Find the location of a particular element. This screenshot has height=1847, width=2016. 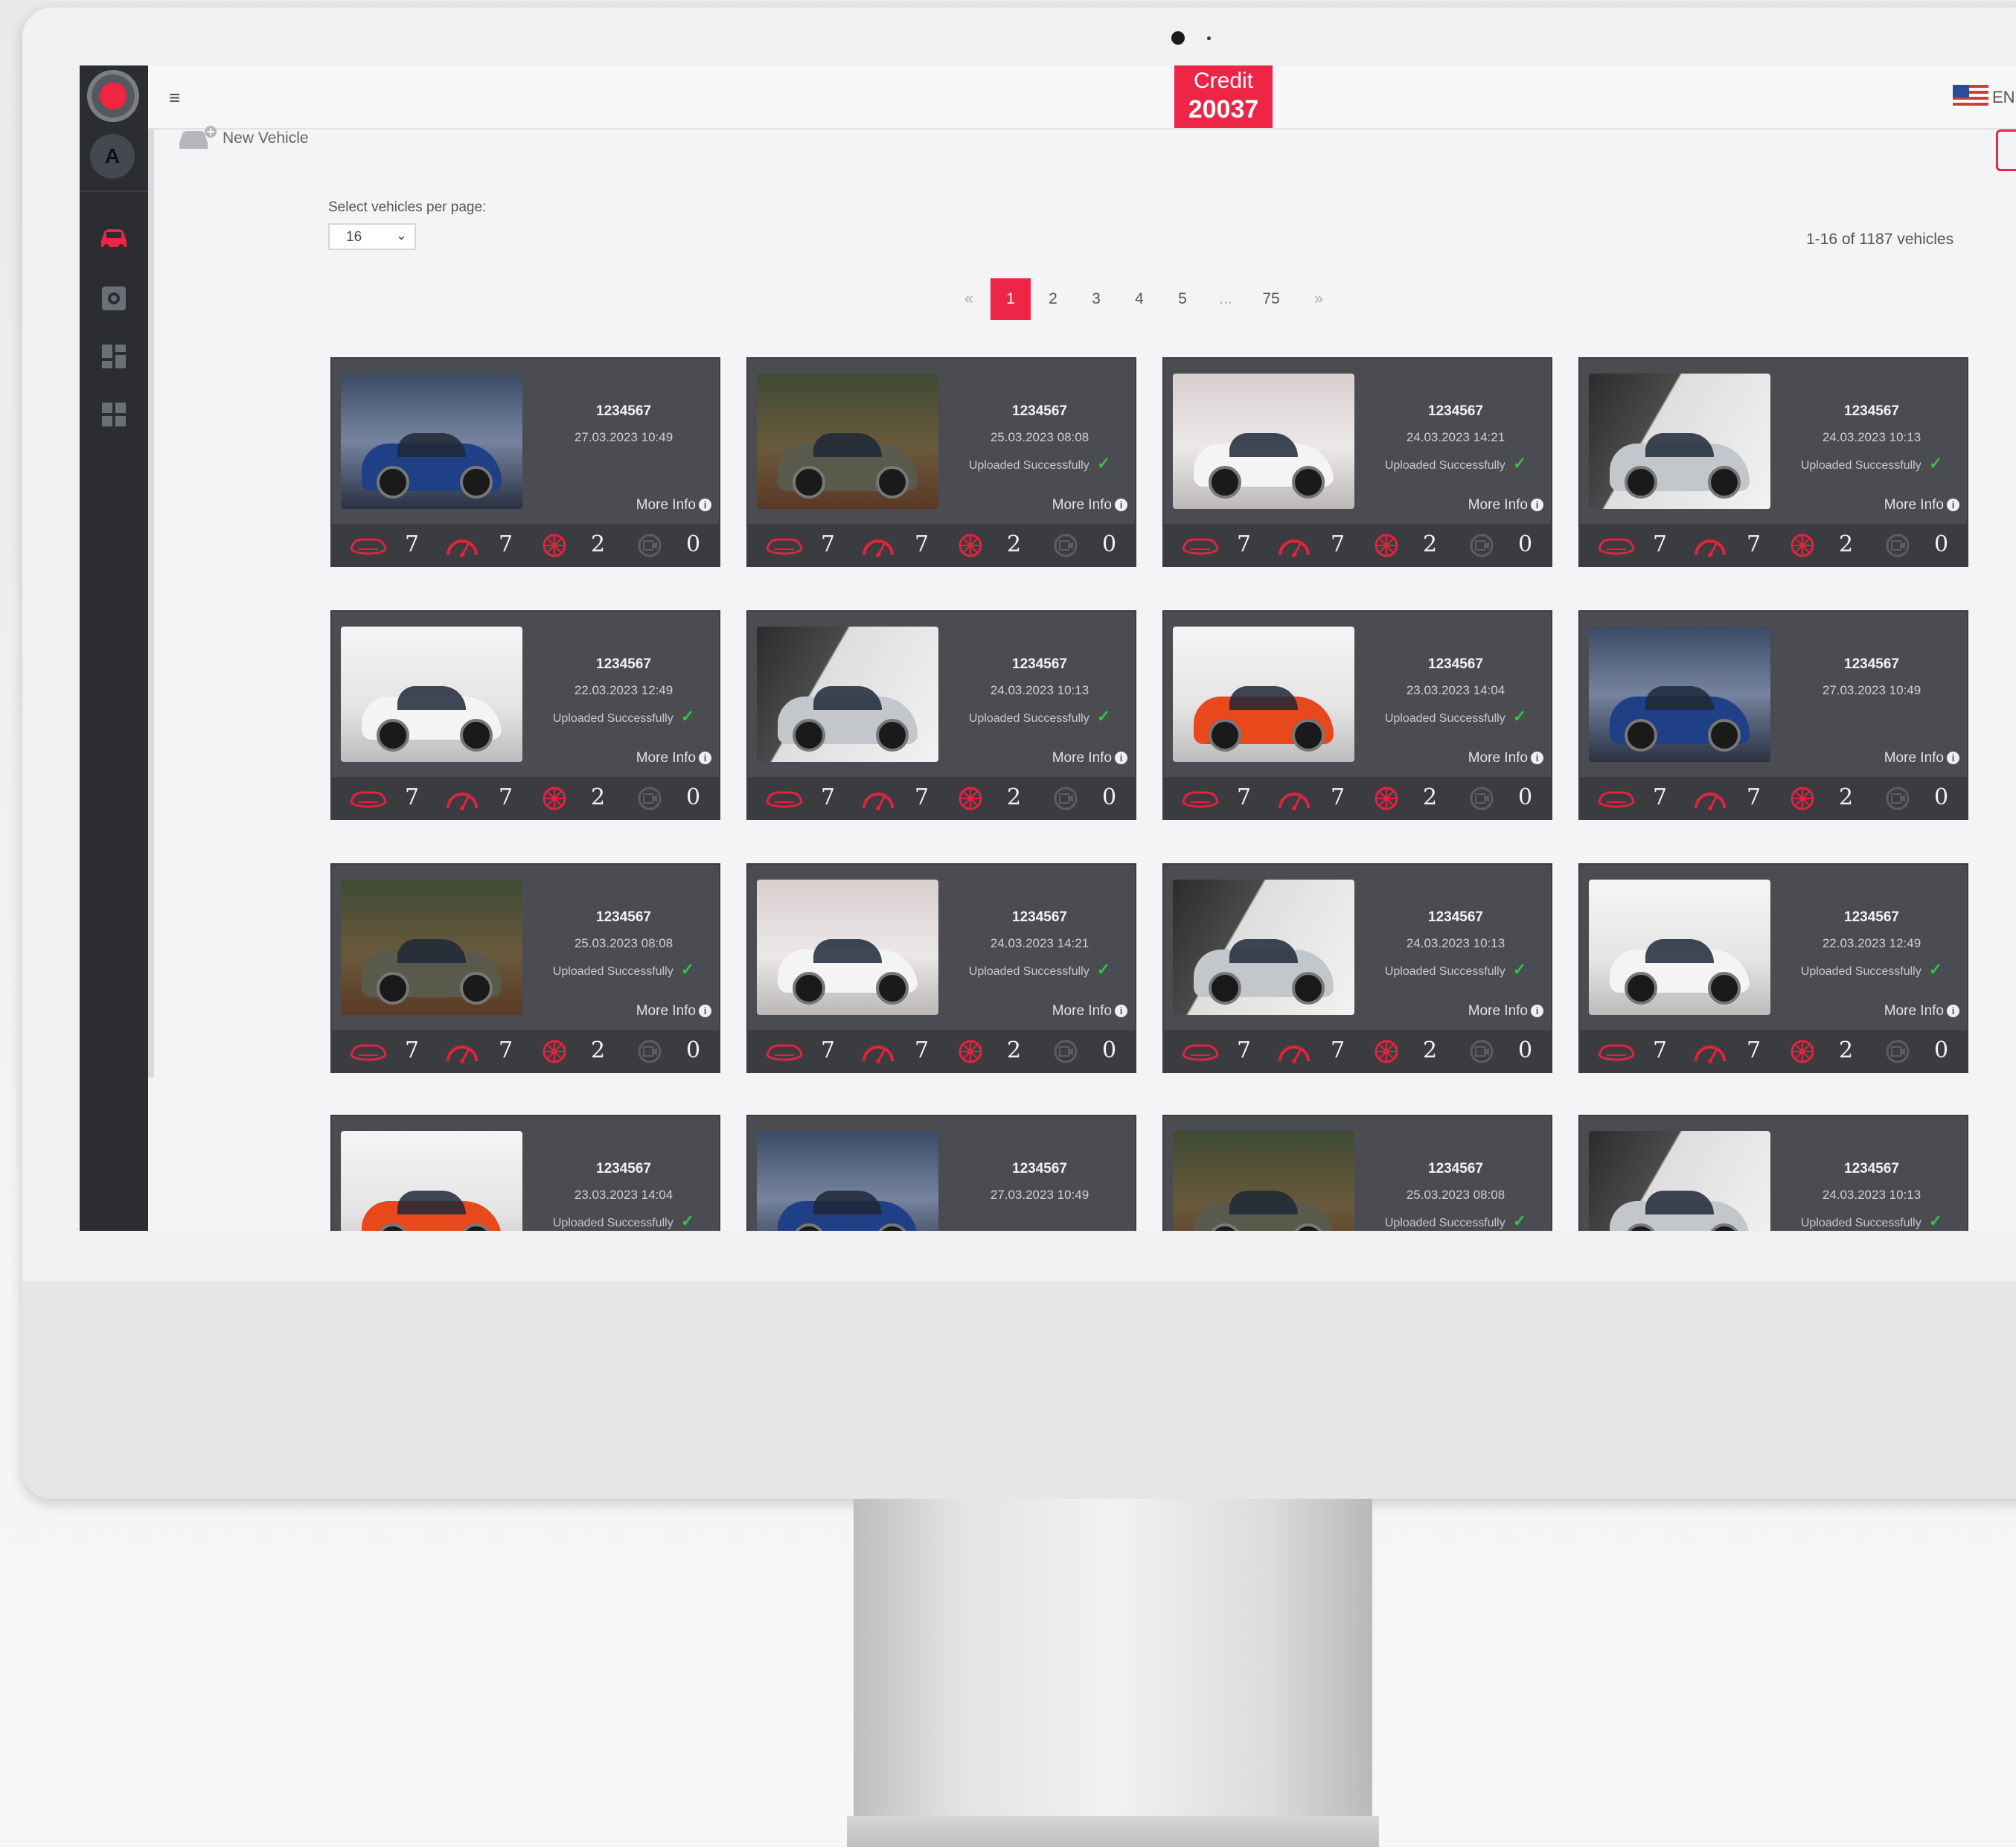

widgets-icon is located at coordinates (114, 414).